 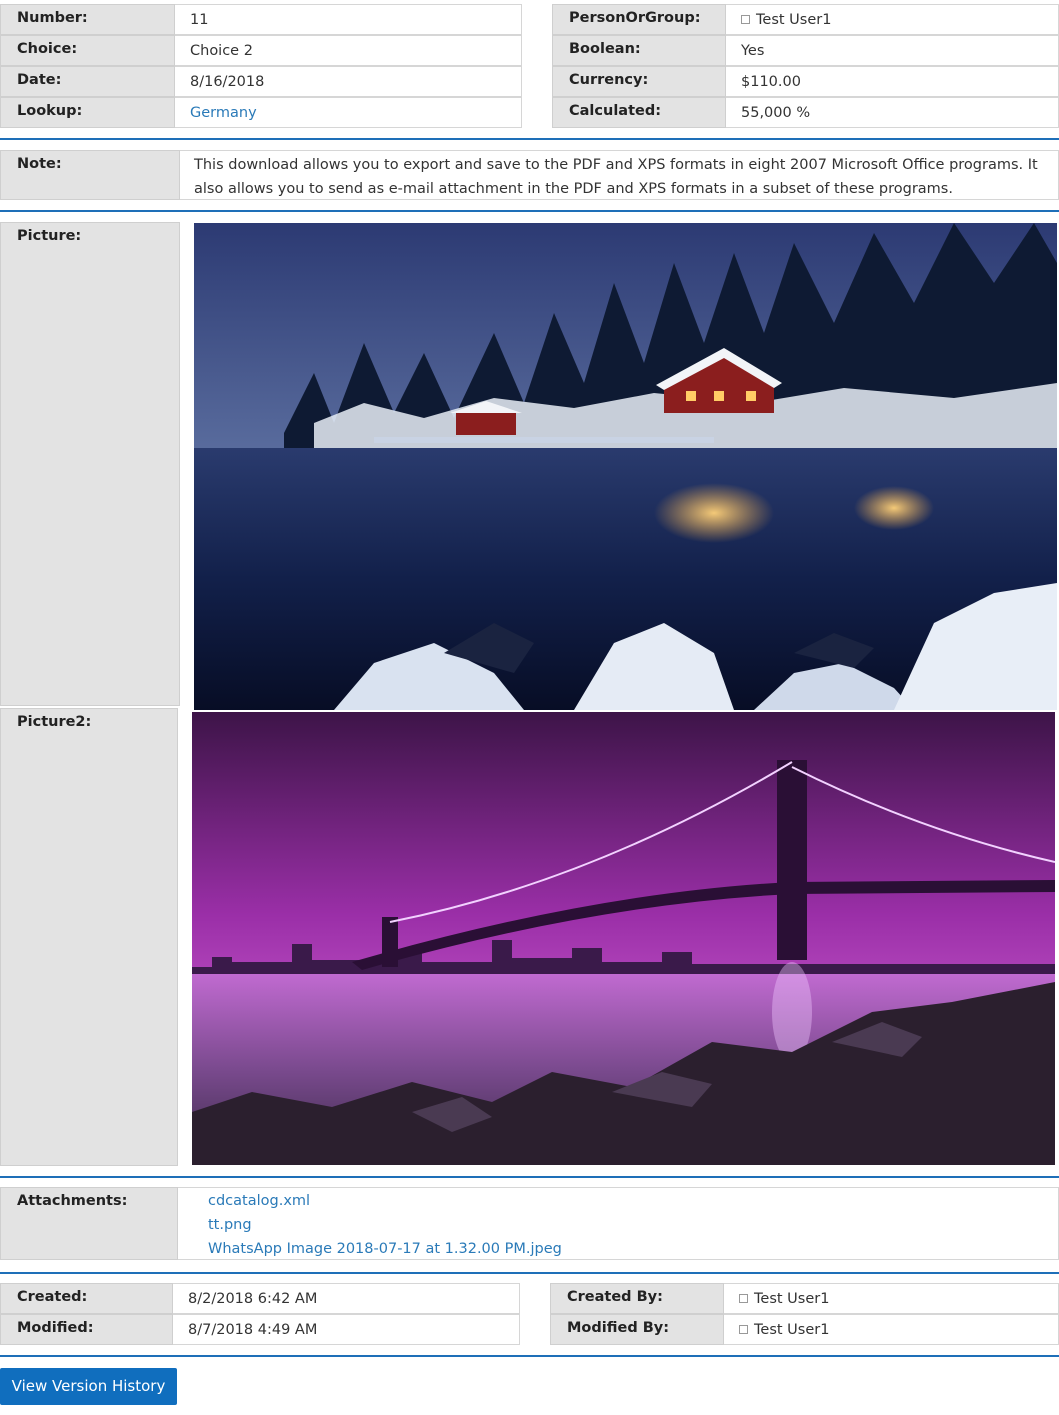 What do you see at coordinates (793, 20) in the screenshot?
I see `person-link: Test User1` at bounding box center [793, 20].